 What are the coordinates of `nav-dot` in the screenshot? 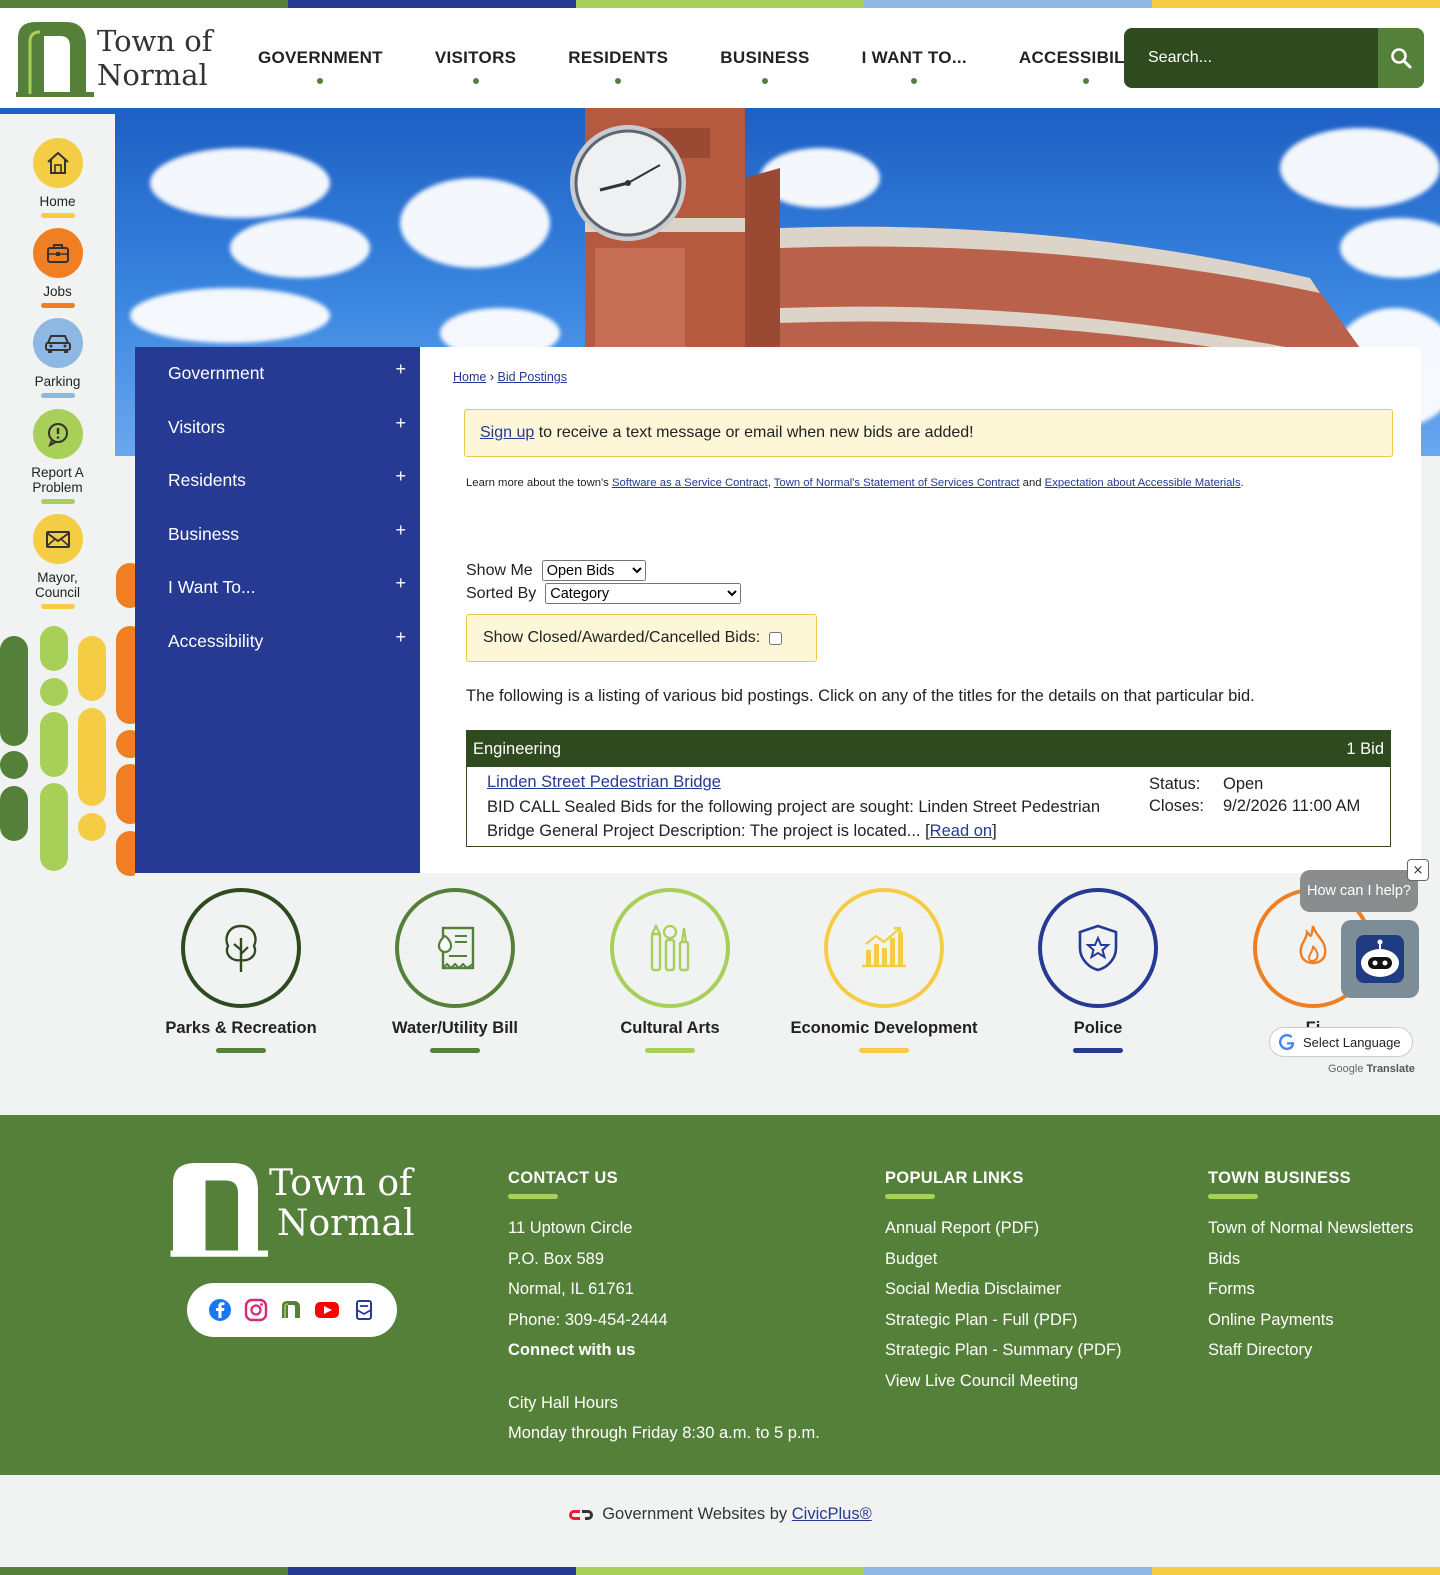 It's located at (475, 81).